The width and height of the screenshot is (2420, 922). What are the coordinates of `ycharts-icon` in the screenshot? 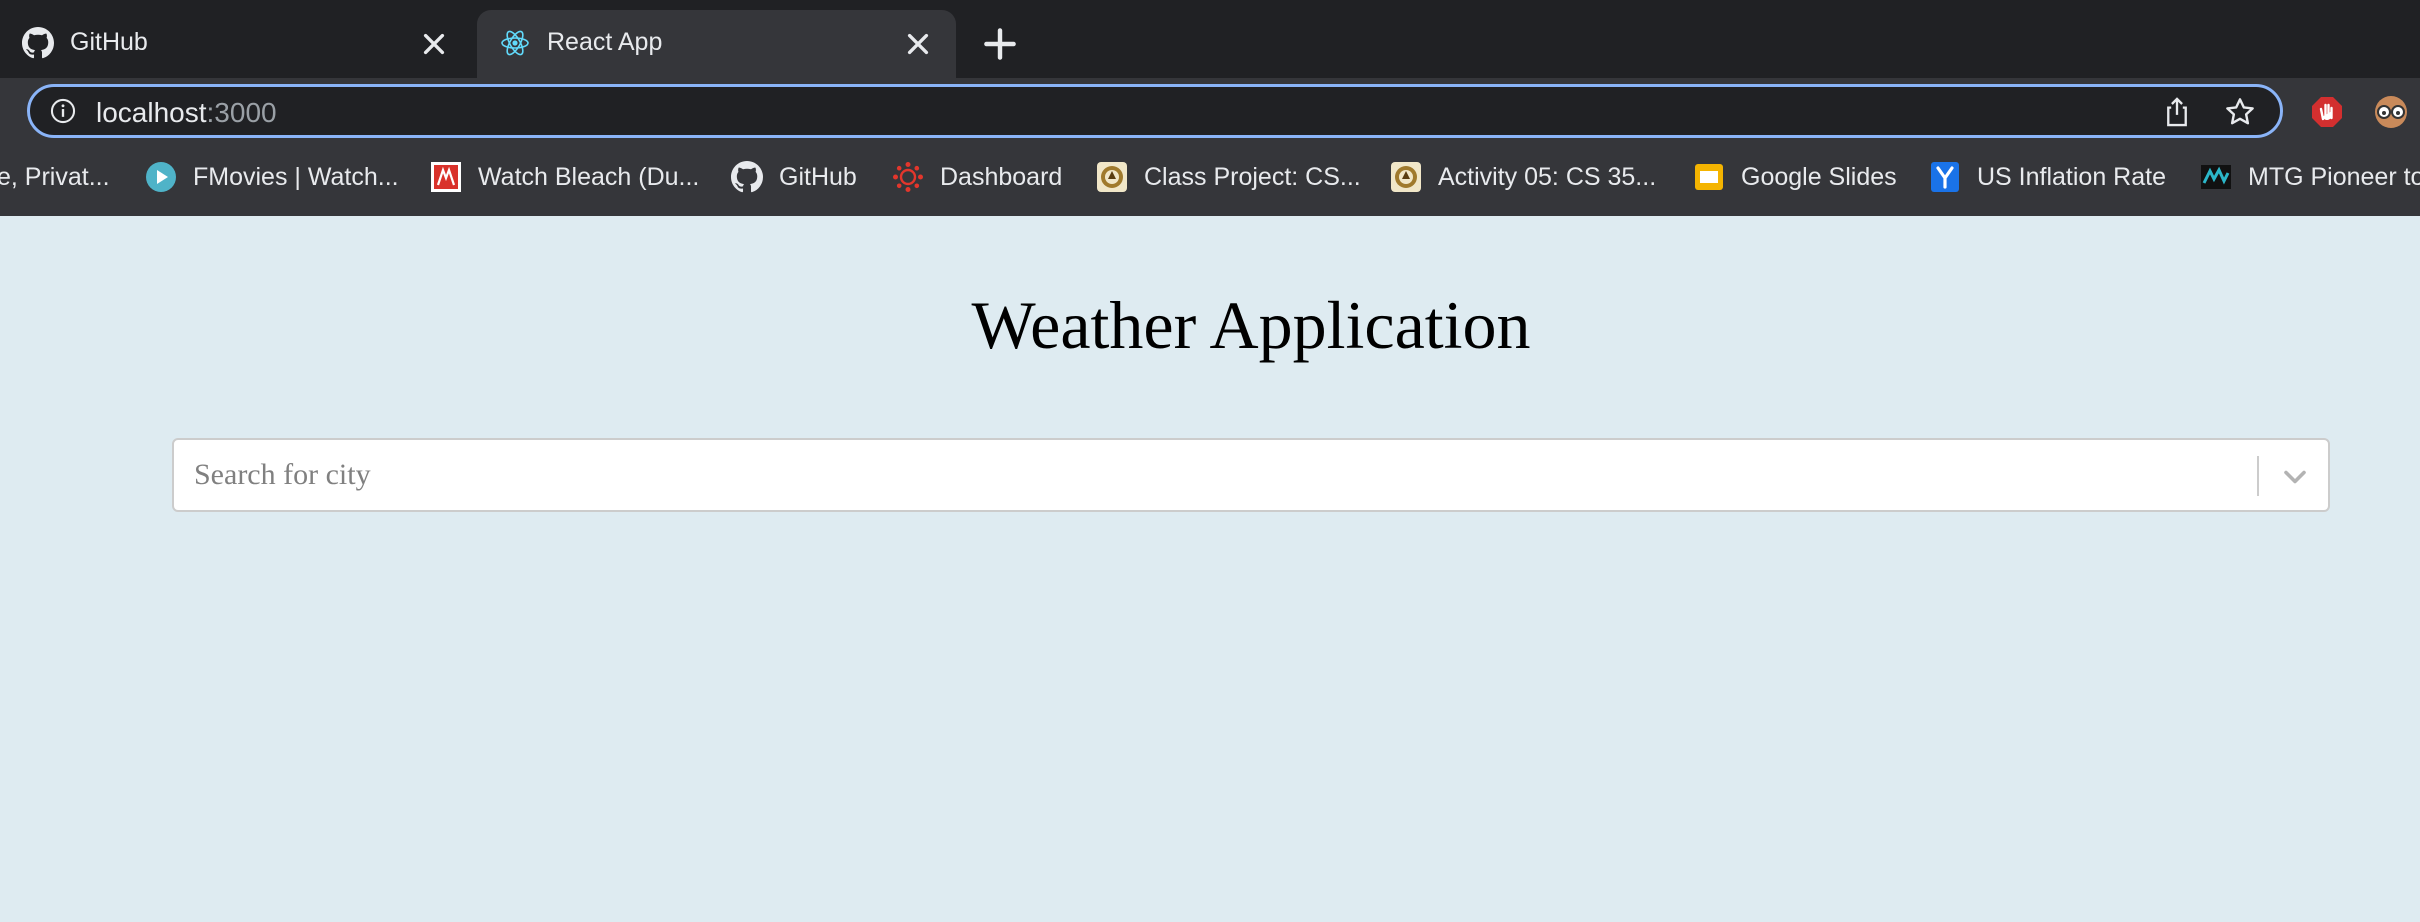 It's located at (1945, 177).